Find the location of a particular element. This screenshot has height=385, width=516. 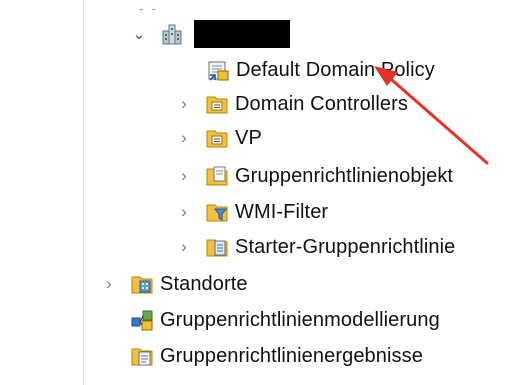

tree-item-label: Standorte is located at coordinates (204, 284).